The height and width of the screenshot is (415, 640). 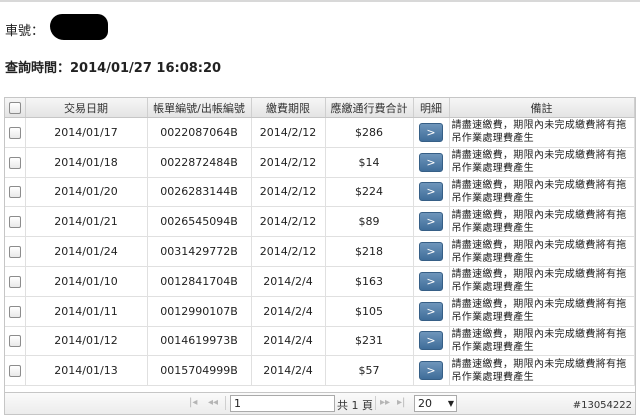 I want to click on date-cell: 2014/01/18, so click(x=86, y=162).